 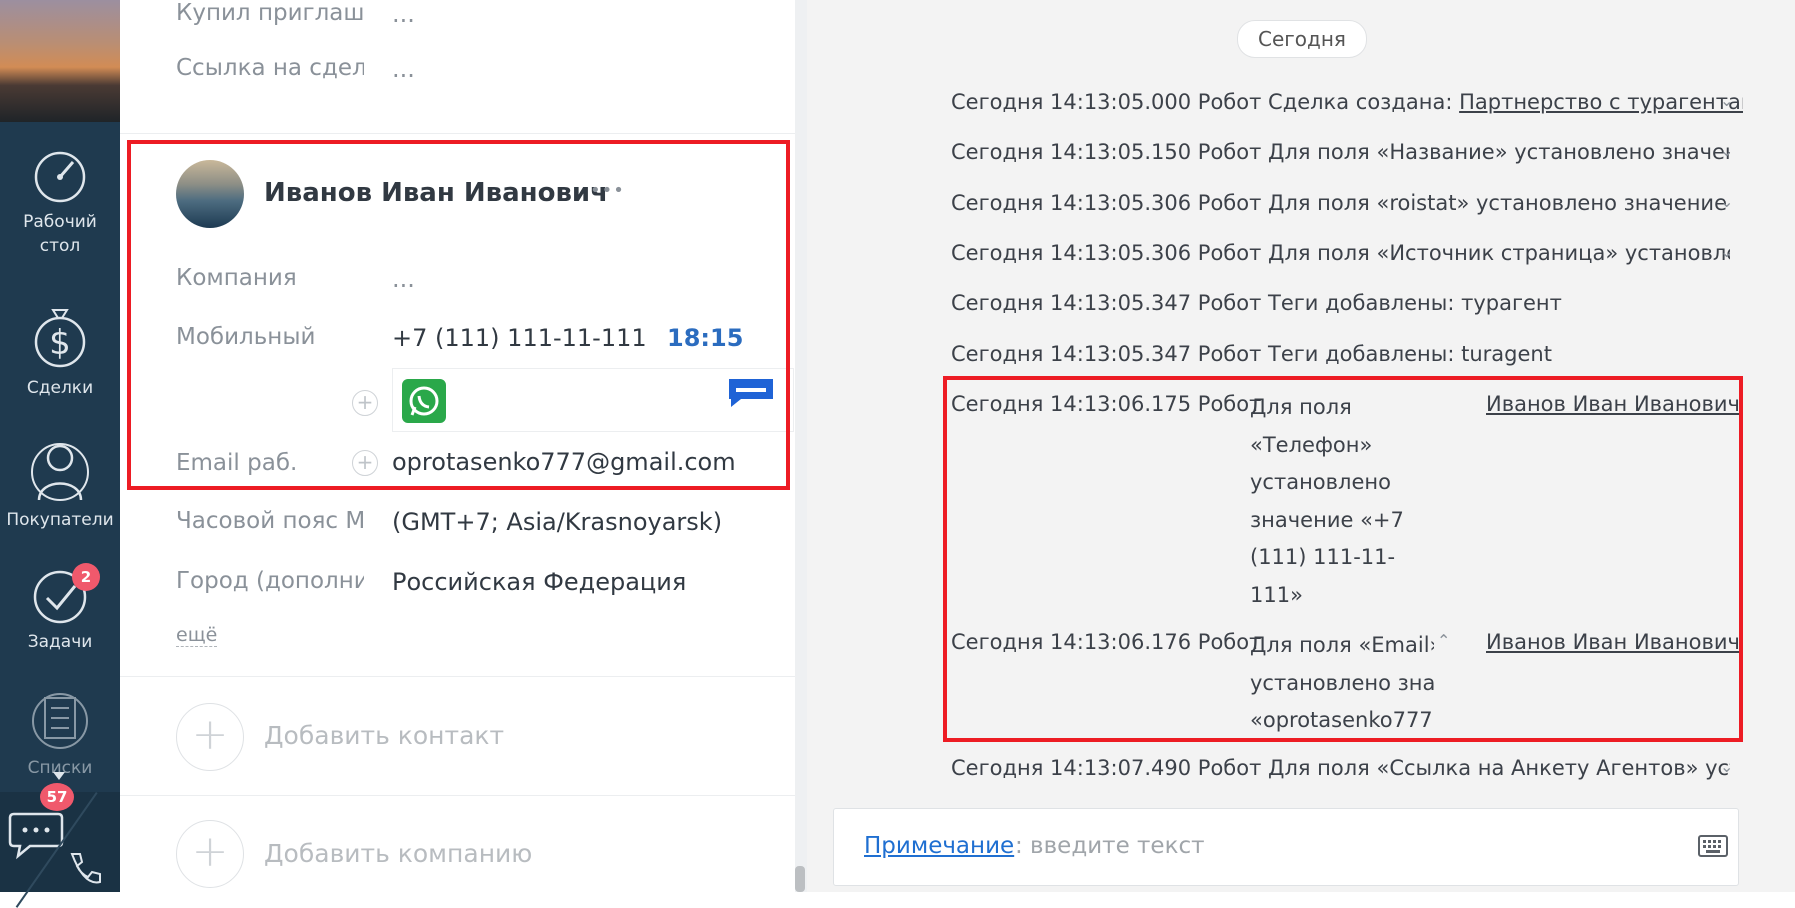 I want to click on field-label: Ссылка на сдел, so click(x=270, y=68).